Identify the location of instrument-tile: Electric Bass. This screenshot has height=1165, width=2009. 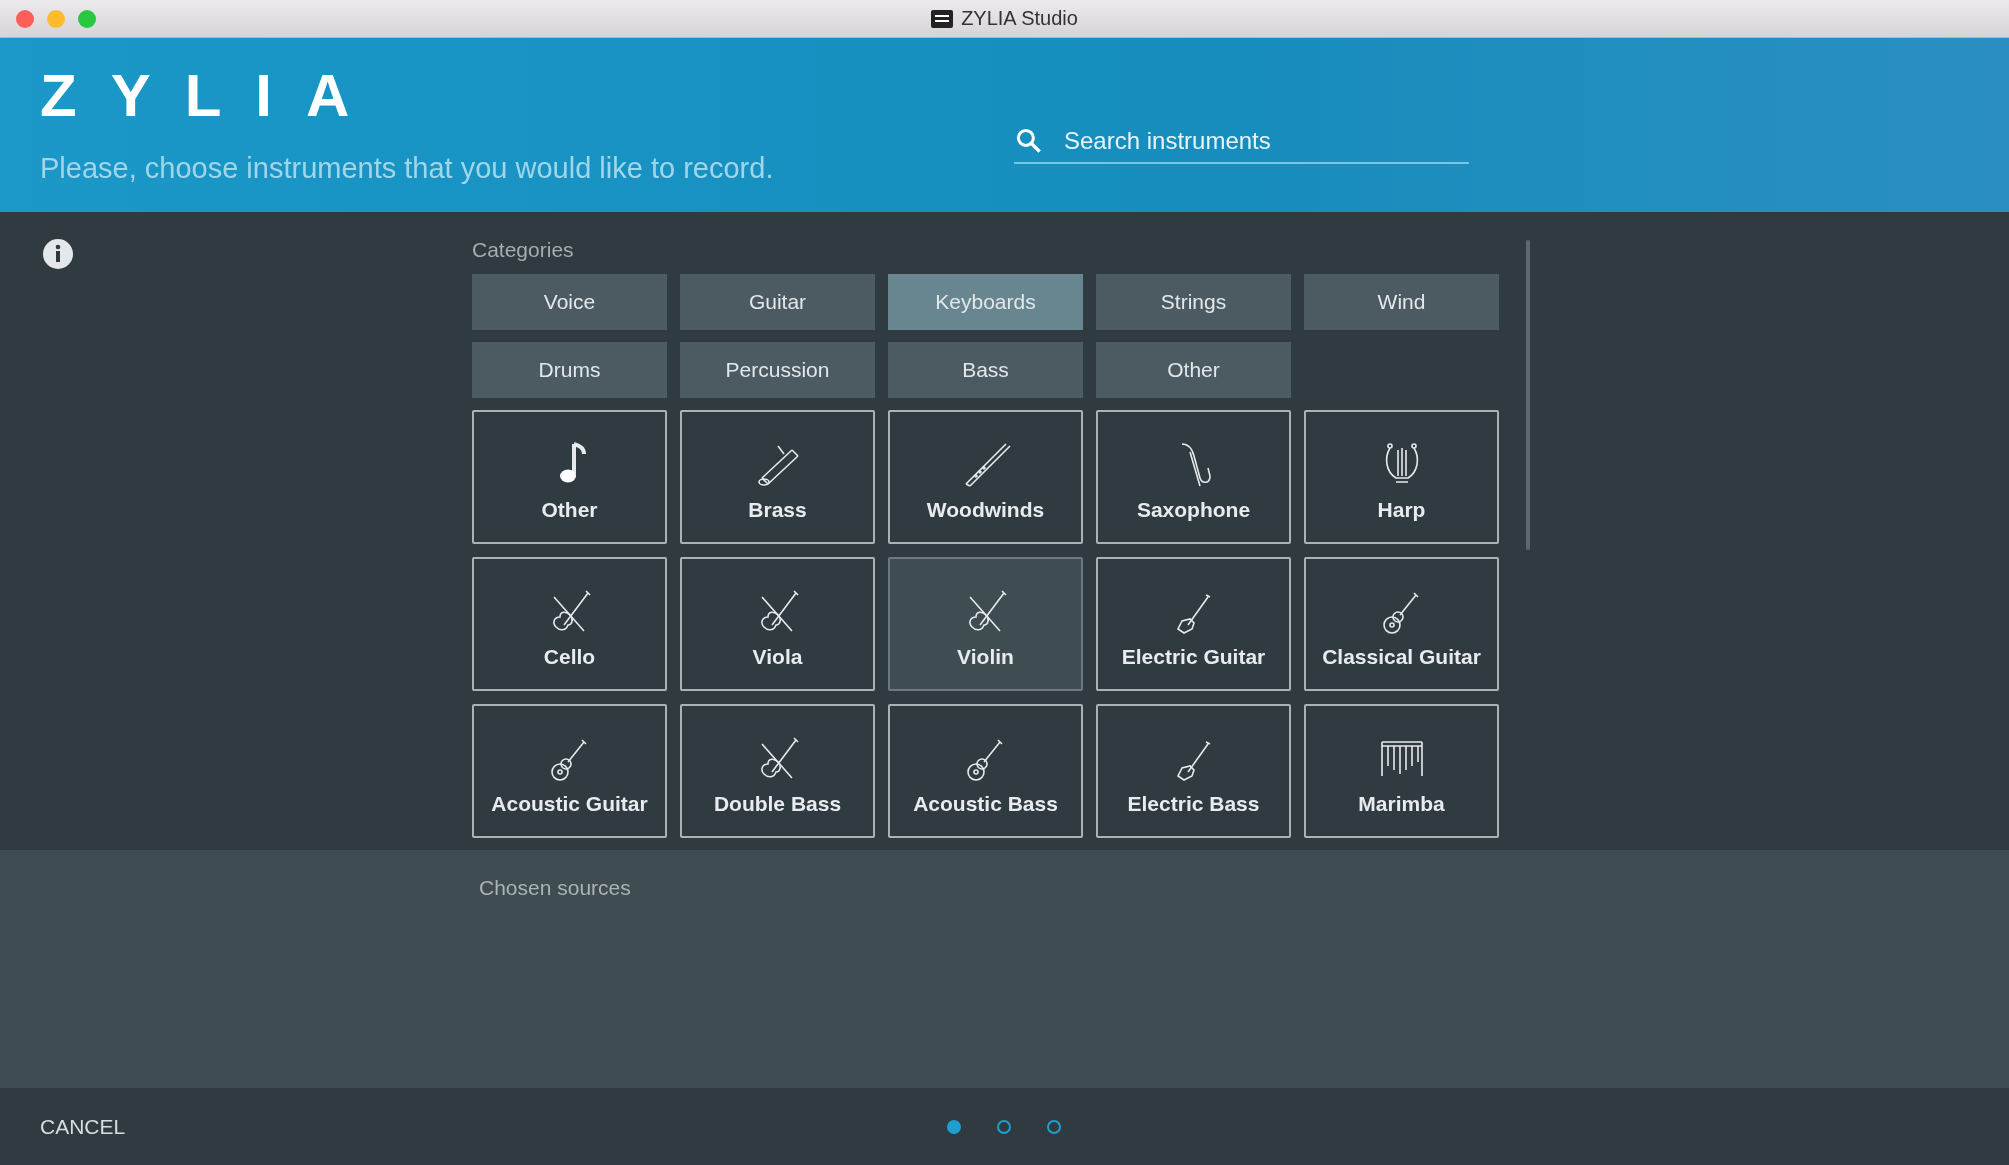
(1193, 771).